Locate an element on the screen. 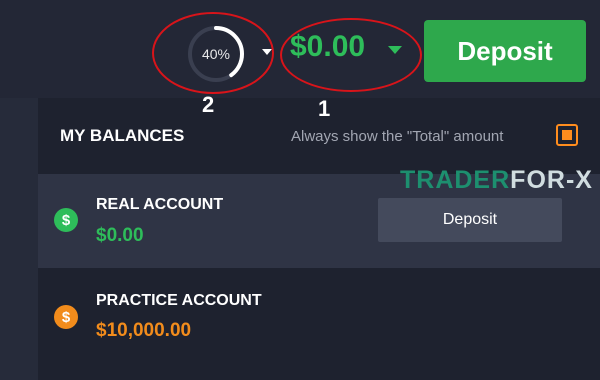 This screenshot has height=380, width=600. annotation-number-2: 2 is located at coordinates (208, 104).